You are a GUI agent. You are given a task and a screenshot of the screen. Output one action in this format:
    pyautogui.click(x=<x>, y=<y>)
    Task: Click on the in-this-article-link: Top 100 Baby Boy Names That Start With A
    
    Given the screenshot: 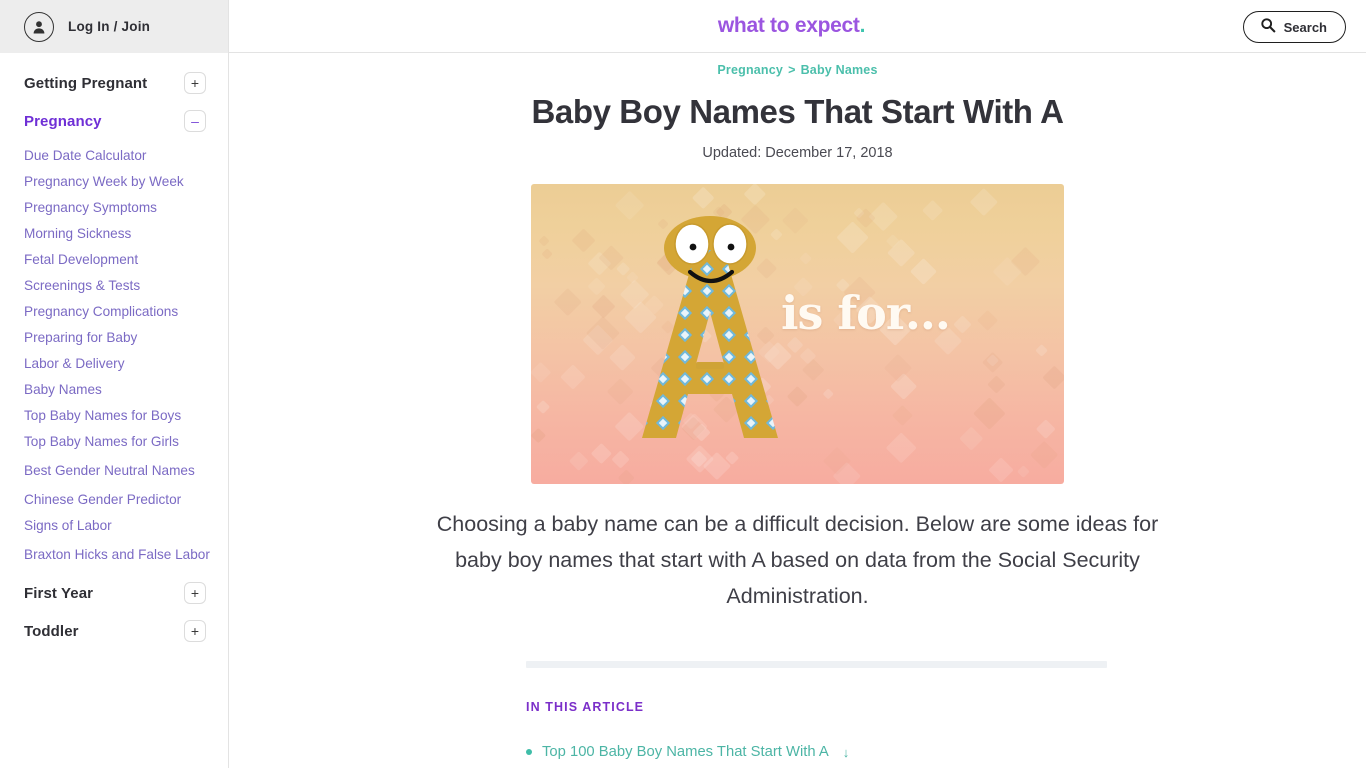 What is the action you would take?
    pyautogui.click(x=685, y=752)
    